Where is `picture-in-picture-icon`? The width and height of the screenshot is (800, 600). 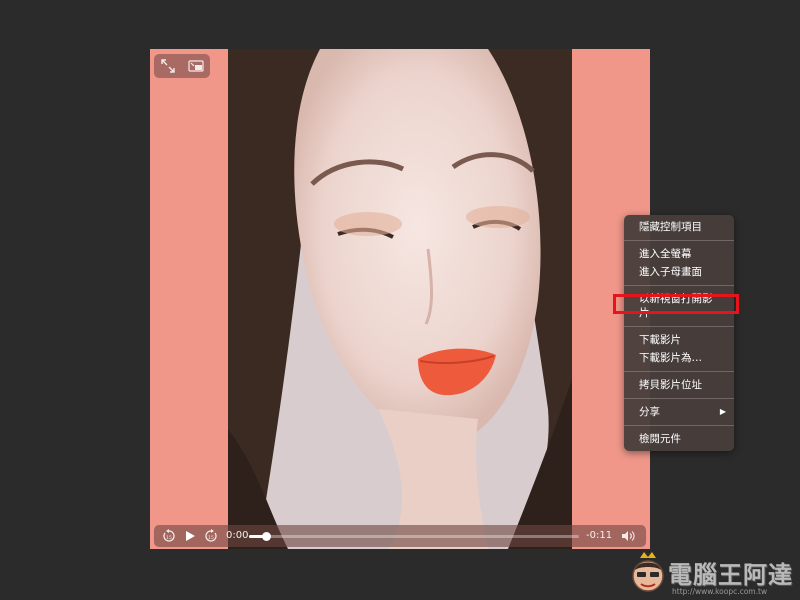
picture-in-picture-icon is located at coordinates (196, 66).